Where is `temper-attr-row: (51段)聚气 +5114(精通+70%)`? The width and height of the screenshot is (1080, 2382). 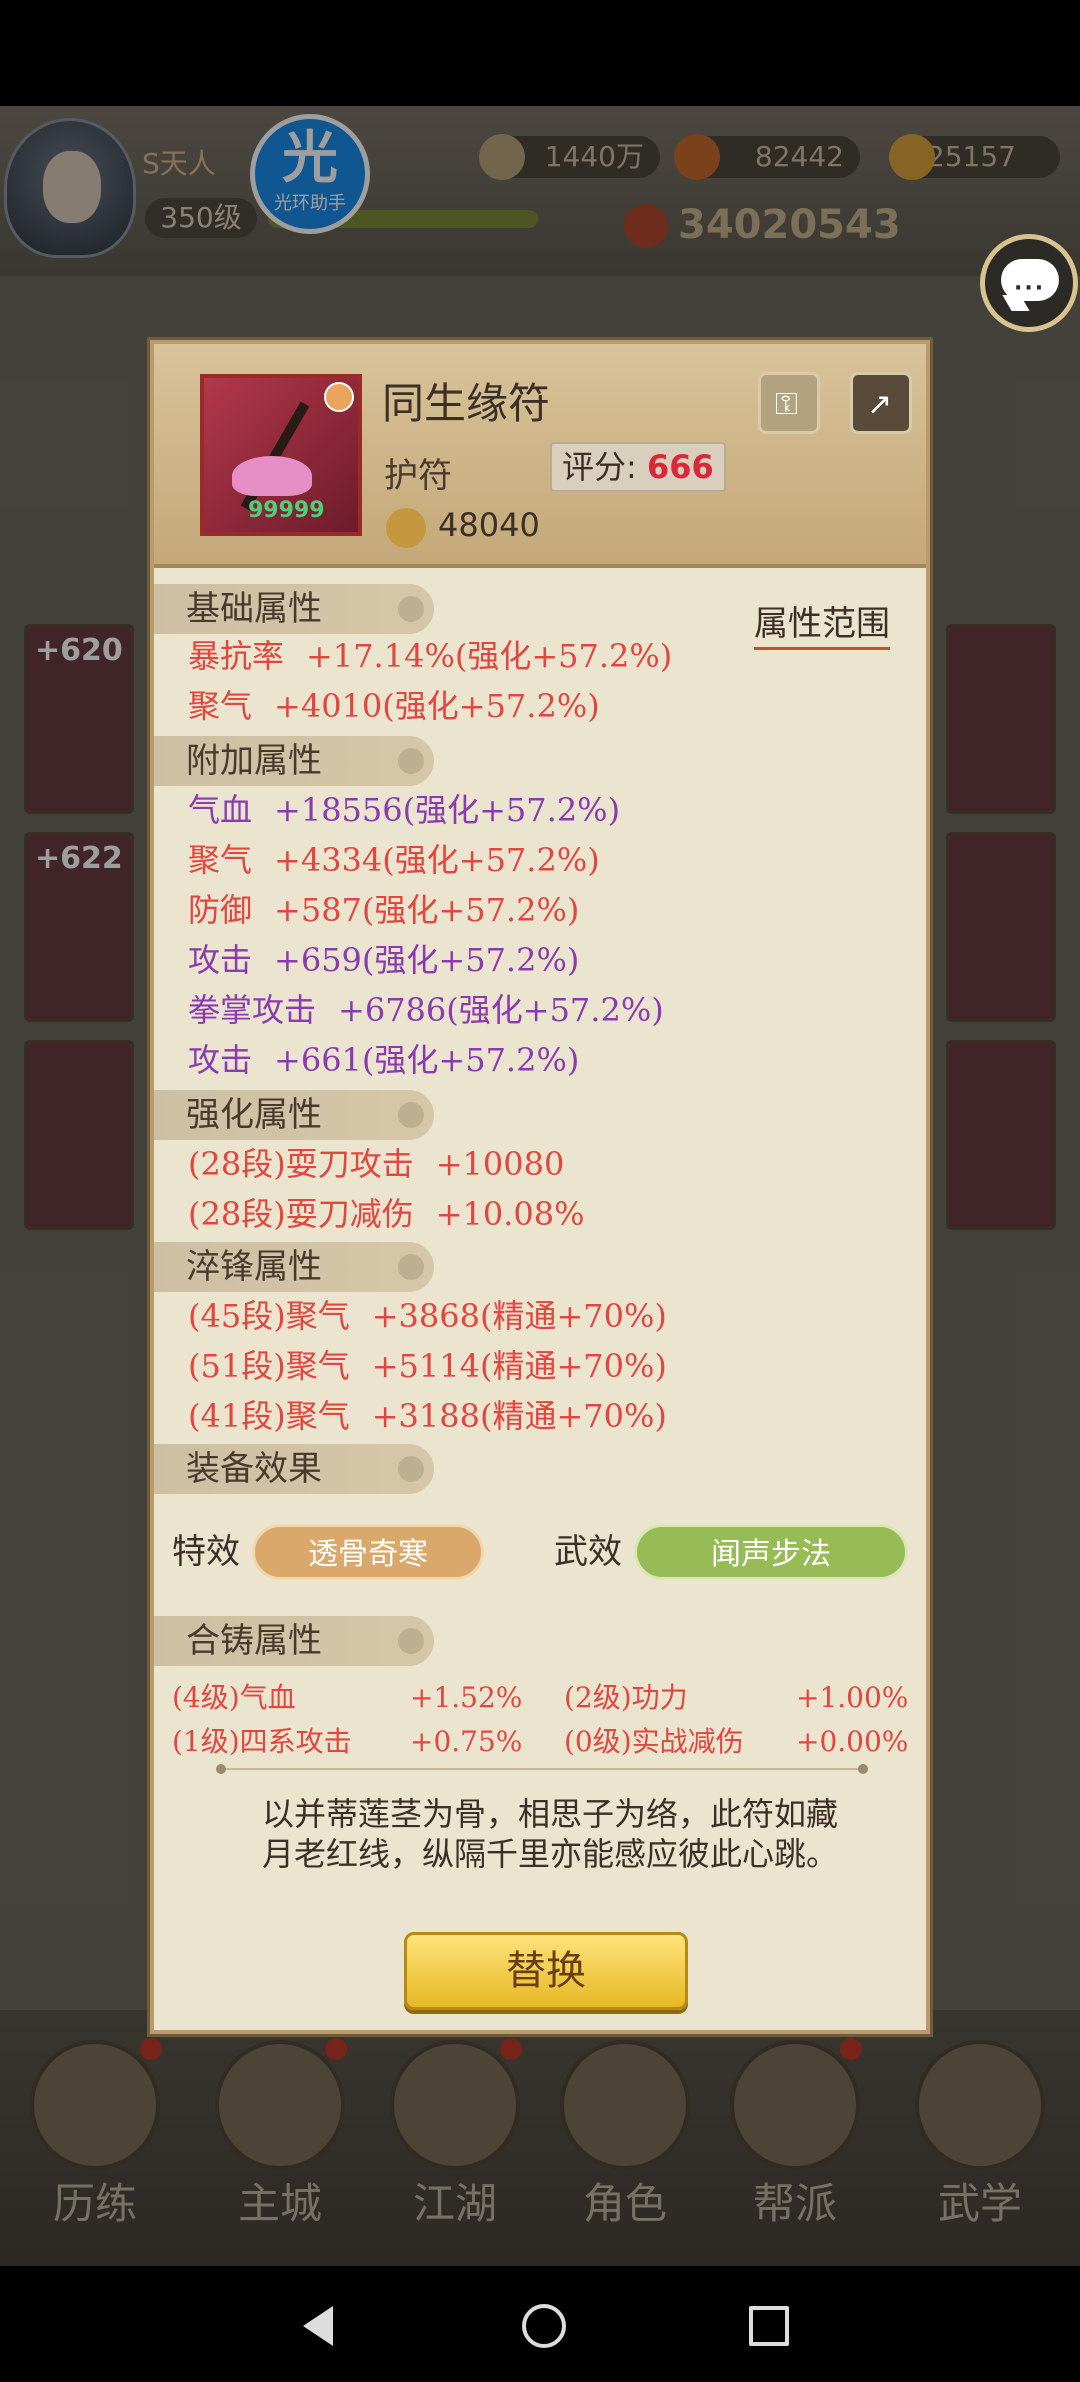 temper-attr-row: (51段)聚气 +5114(精通+70%) is located at coordinates (427, 1366).